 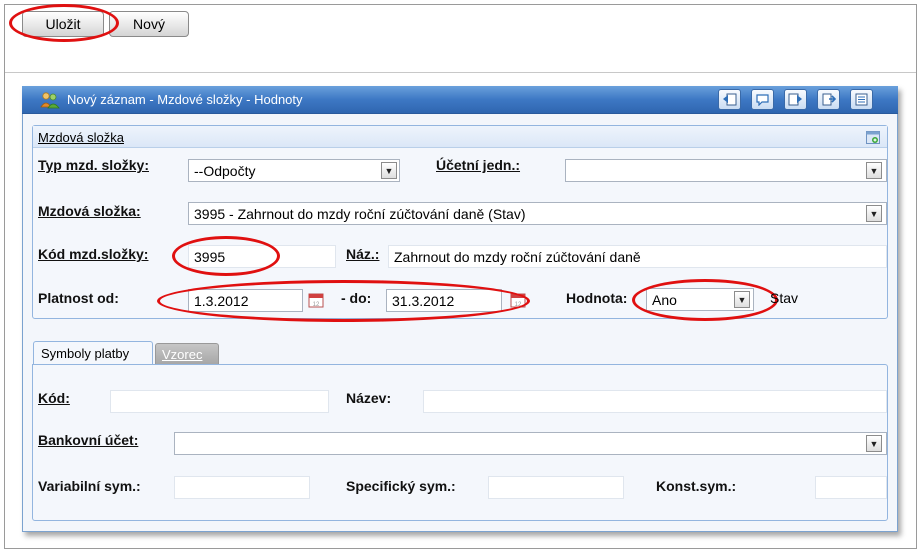 What do you see at coordinates (88, 440) in the screenshot?
I see `bank-label: Bankovní účet:` at bounding box center [88, 440].